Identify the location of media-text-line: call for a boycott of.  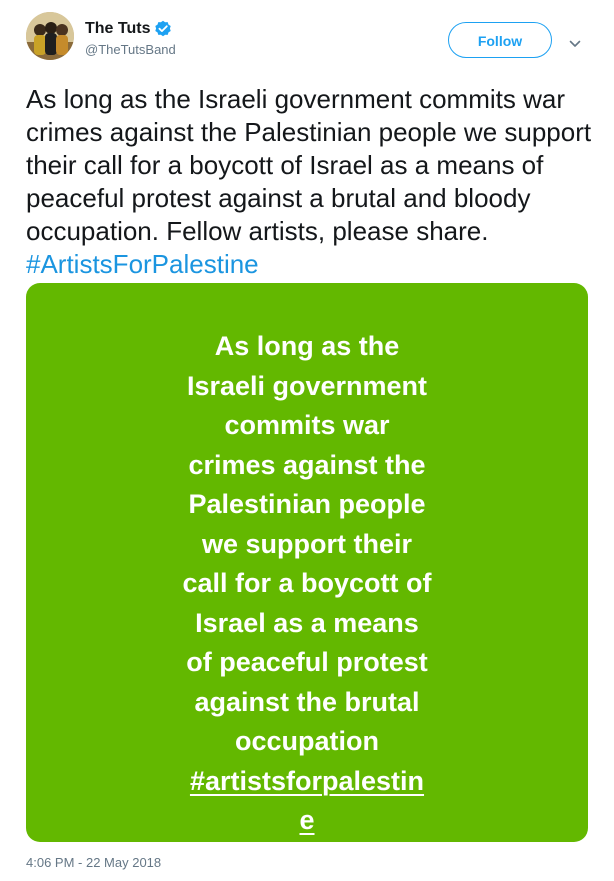
(307, 583).